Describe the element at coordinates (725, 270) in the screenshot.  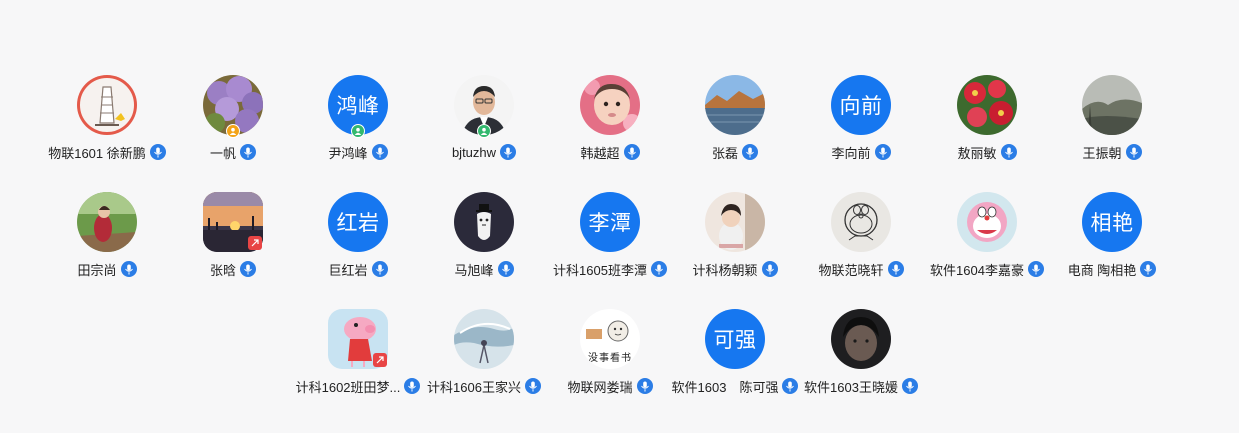
I see `participant-name: 计科杨朝颖` at that location.